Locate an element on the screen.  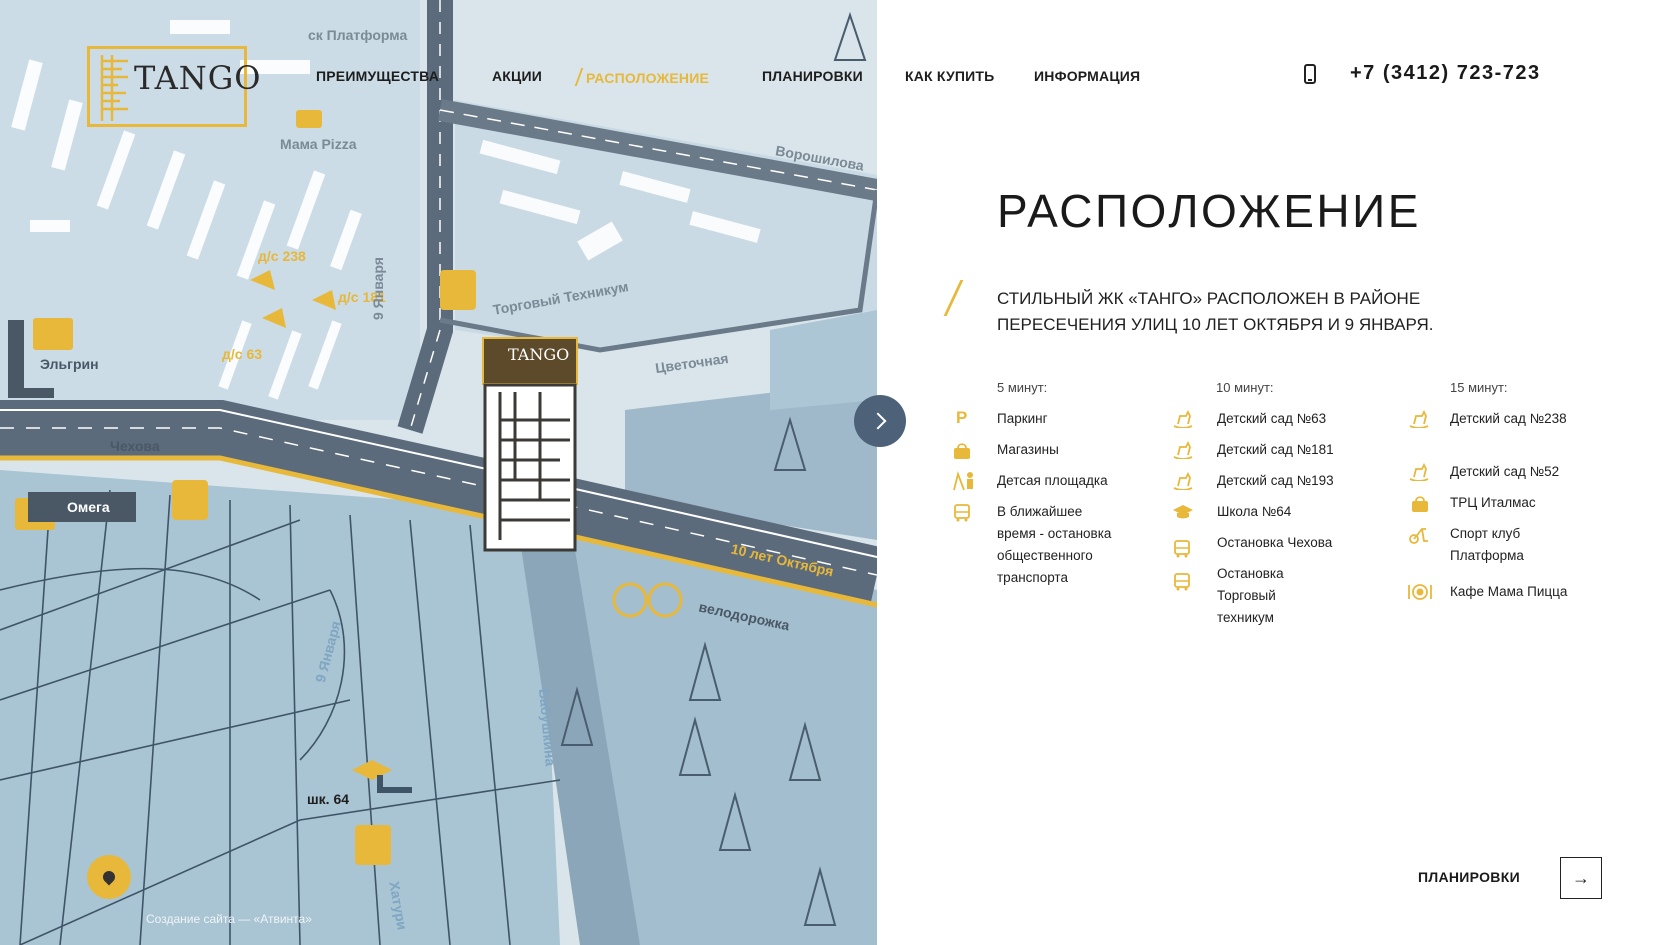
amenity-label: Детсая площадка is located at coordinates (1052, 480).